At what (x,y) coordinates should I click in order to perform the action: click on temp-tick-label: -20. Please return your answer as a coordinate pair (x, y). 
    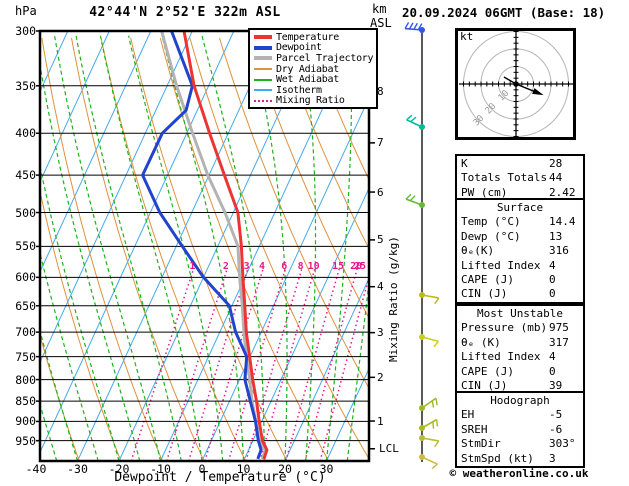
    Looking at the image, I should click on (119, 469).